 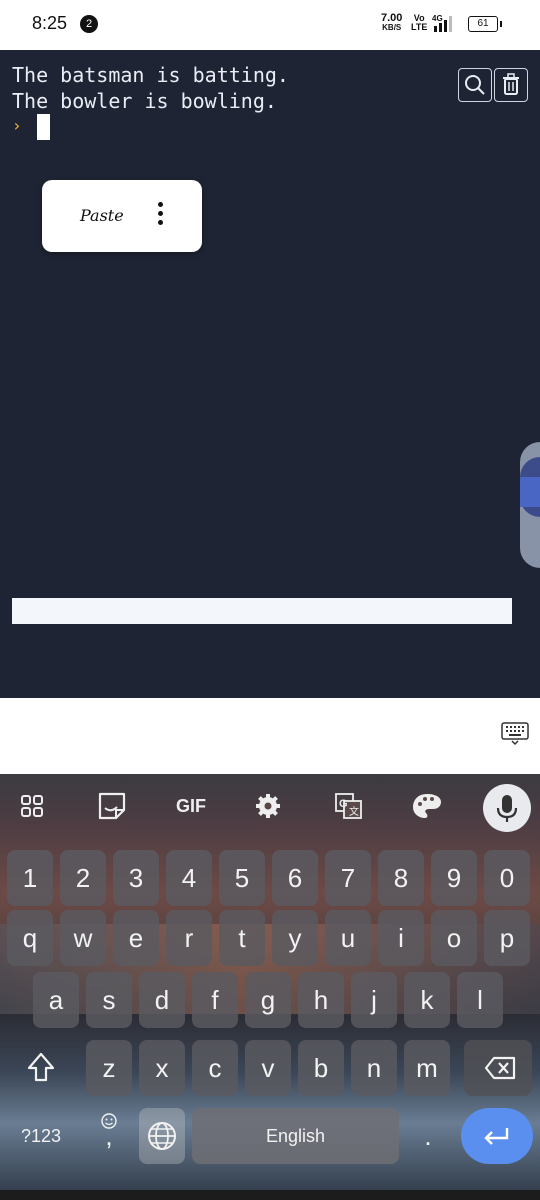 What do you see at coordinates (160, 216) in the screenshot?
I see `more-vertical-icon` at bounding box center [160, 216].